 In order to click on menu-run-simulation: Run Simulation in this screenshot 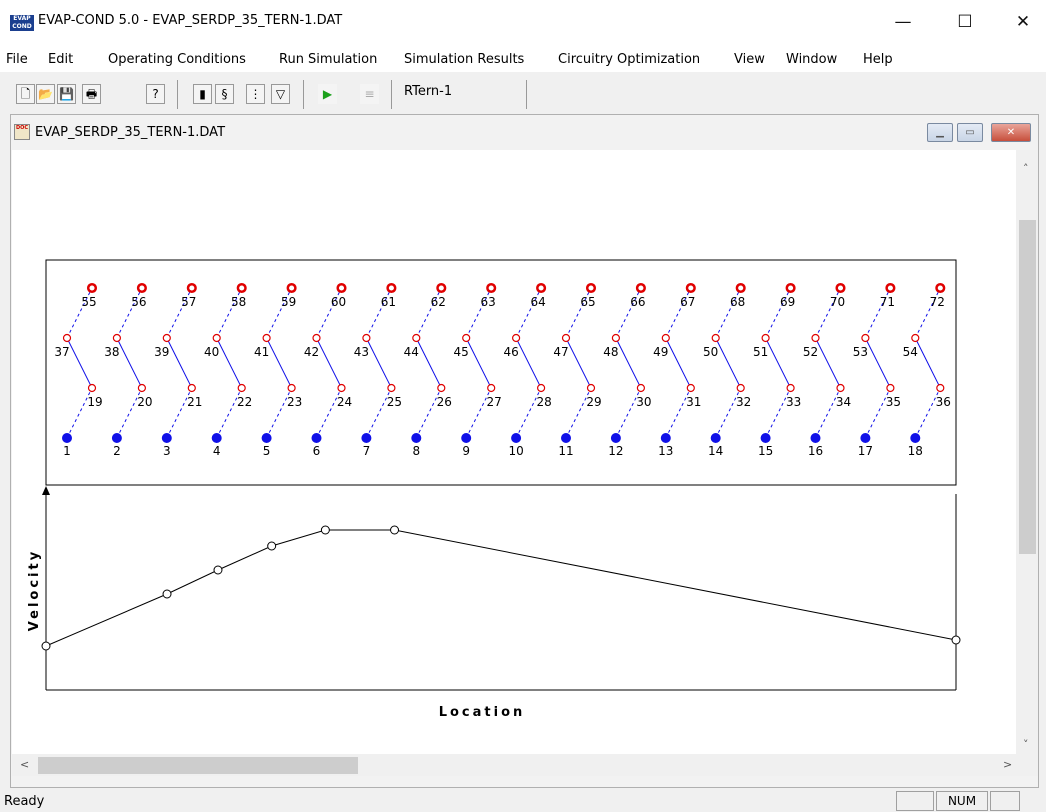, I will do `click(328, 59)`.